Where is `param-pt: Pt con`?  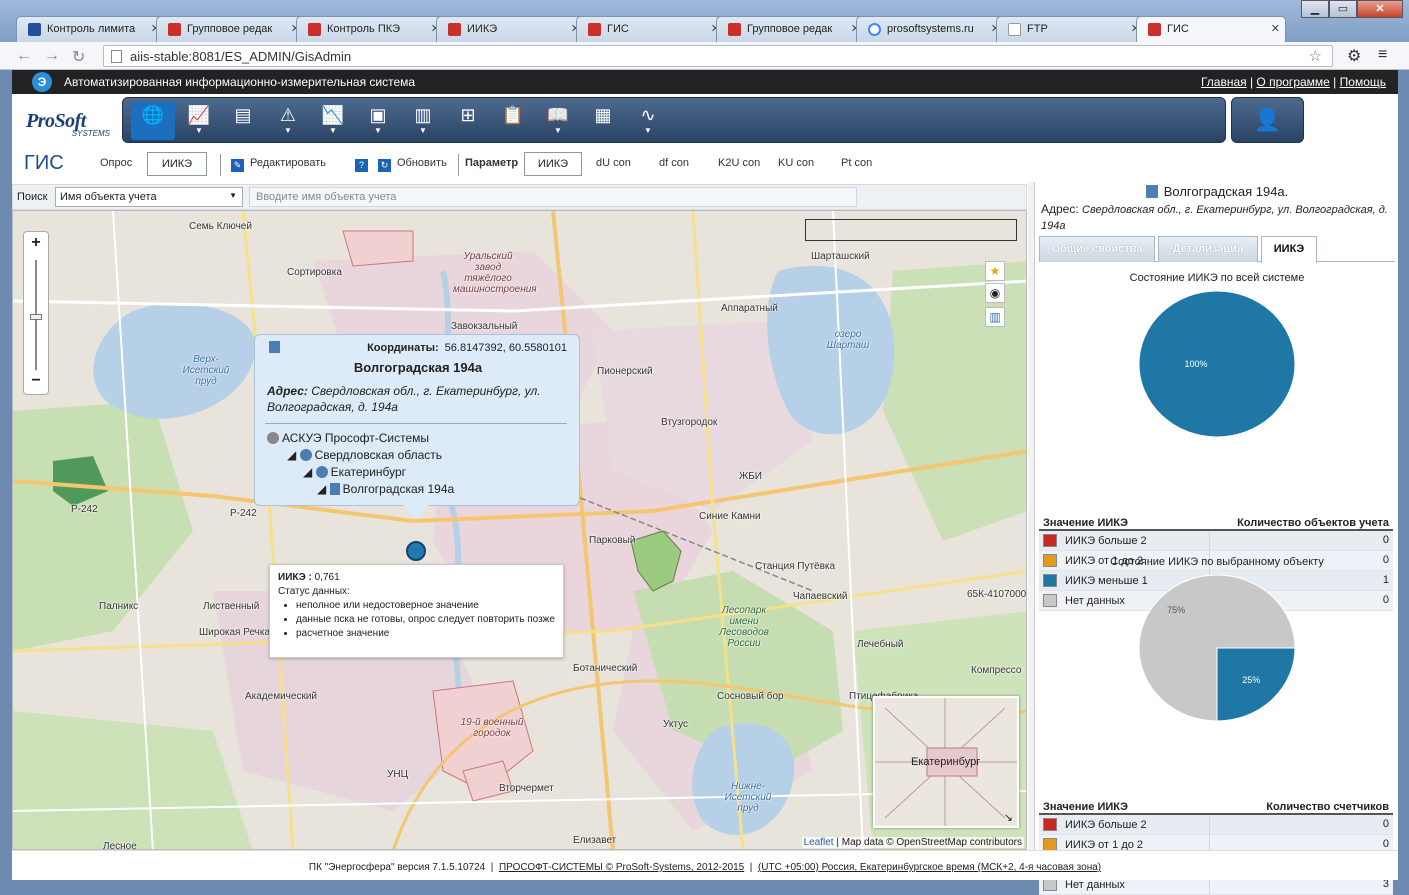 param-pt: Pt con is located at coordinates (856, 163).